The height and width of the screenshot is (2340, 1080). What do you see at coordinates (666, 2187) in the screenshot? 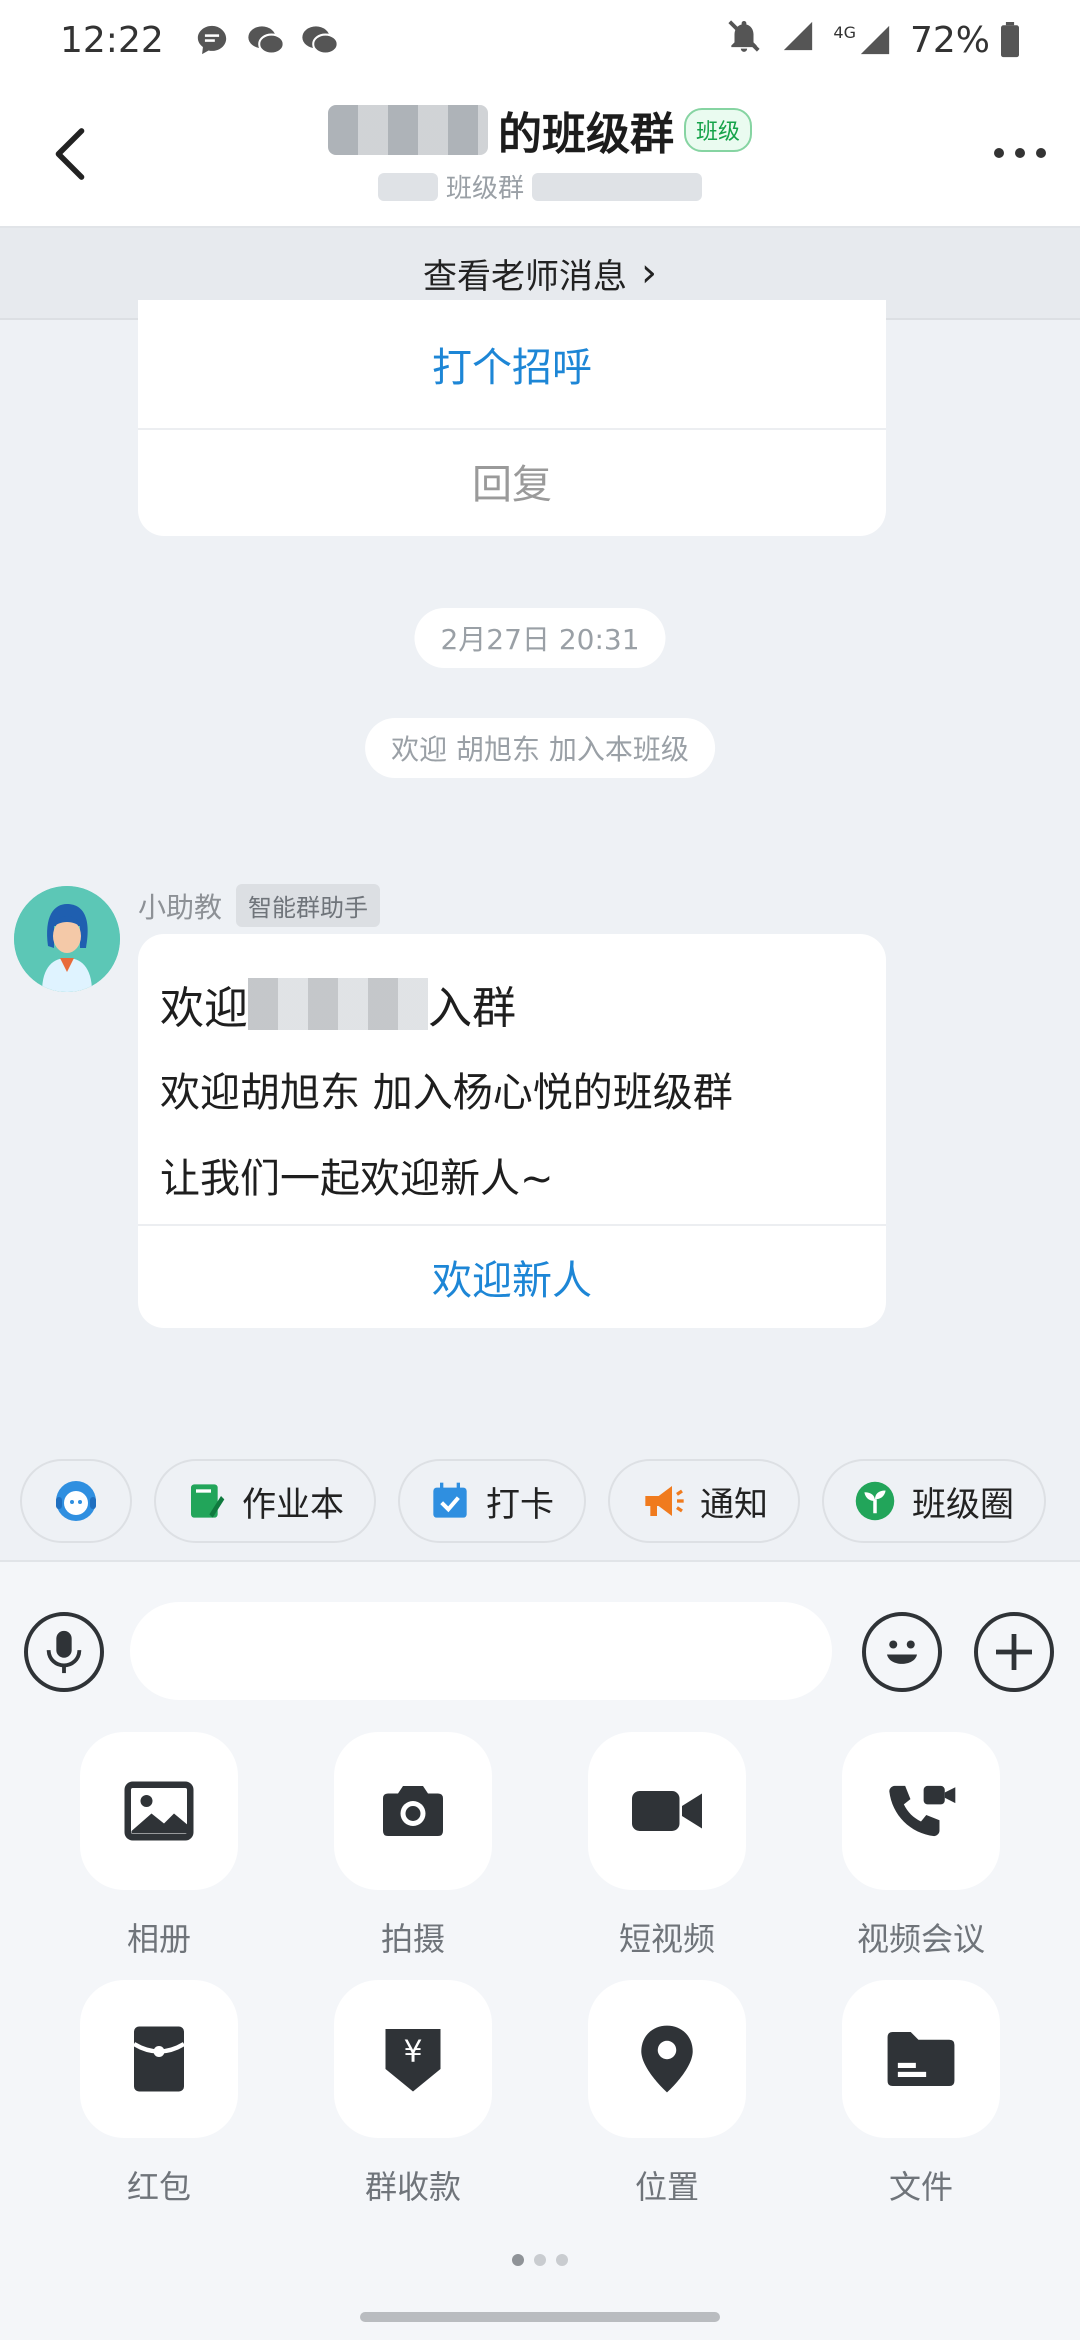
I see `location-label: 位置` at bounding box center [666, 2187].